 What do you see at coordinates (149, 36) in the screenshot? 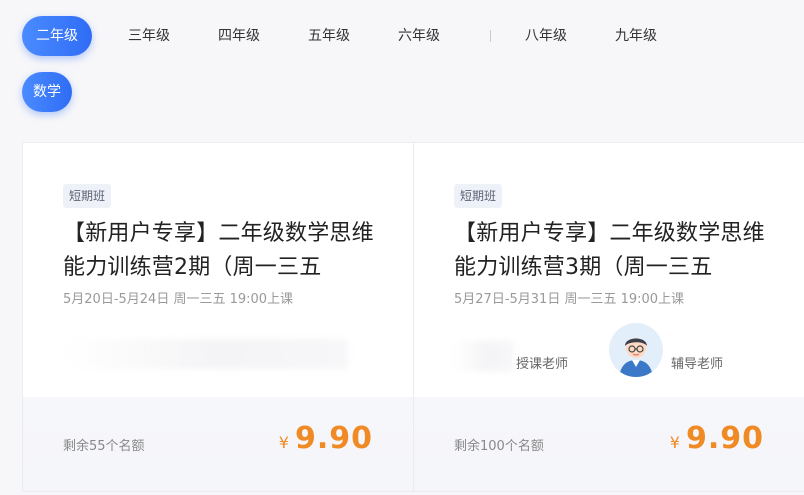
I see `grade-tab-3: 三年级` at bounding box center [149, 36].